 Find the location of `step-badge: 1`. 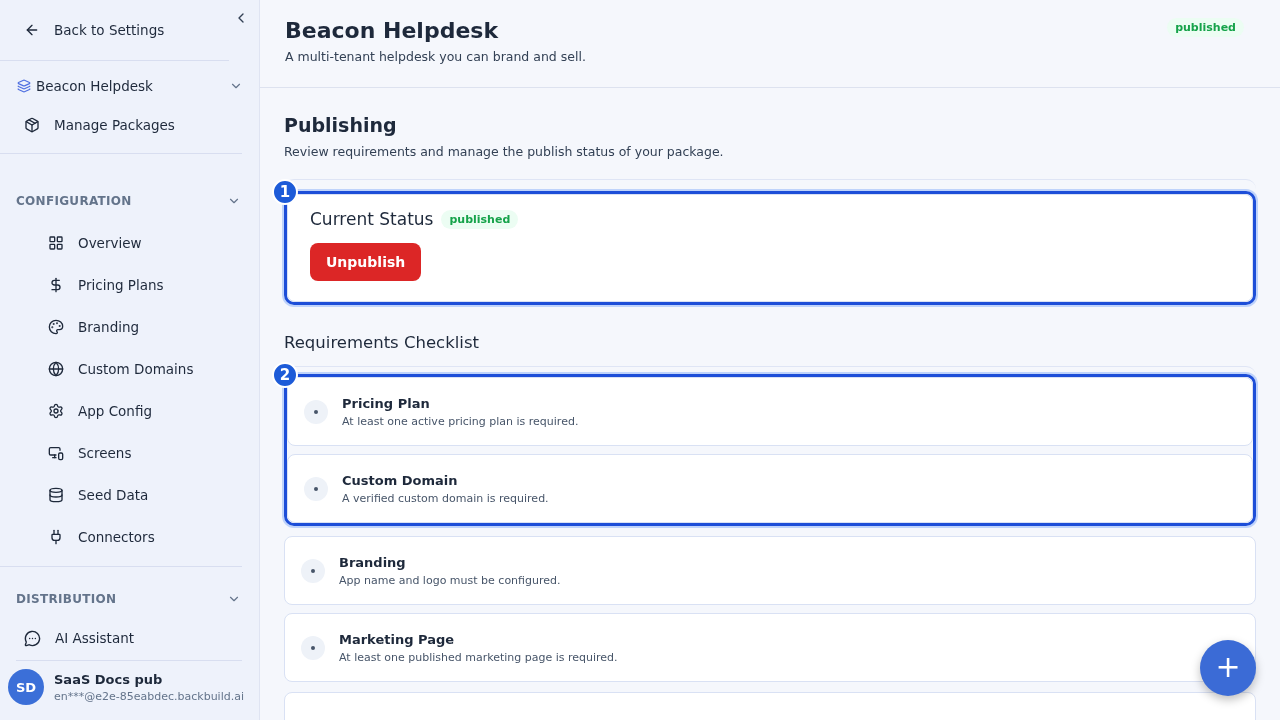

step-badge: 1 is located at coordinates (285, 192).